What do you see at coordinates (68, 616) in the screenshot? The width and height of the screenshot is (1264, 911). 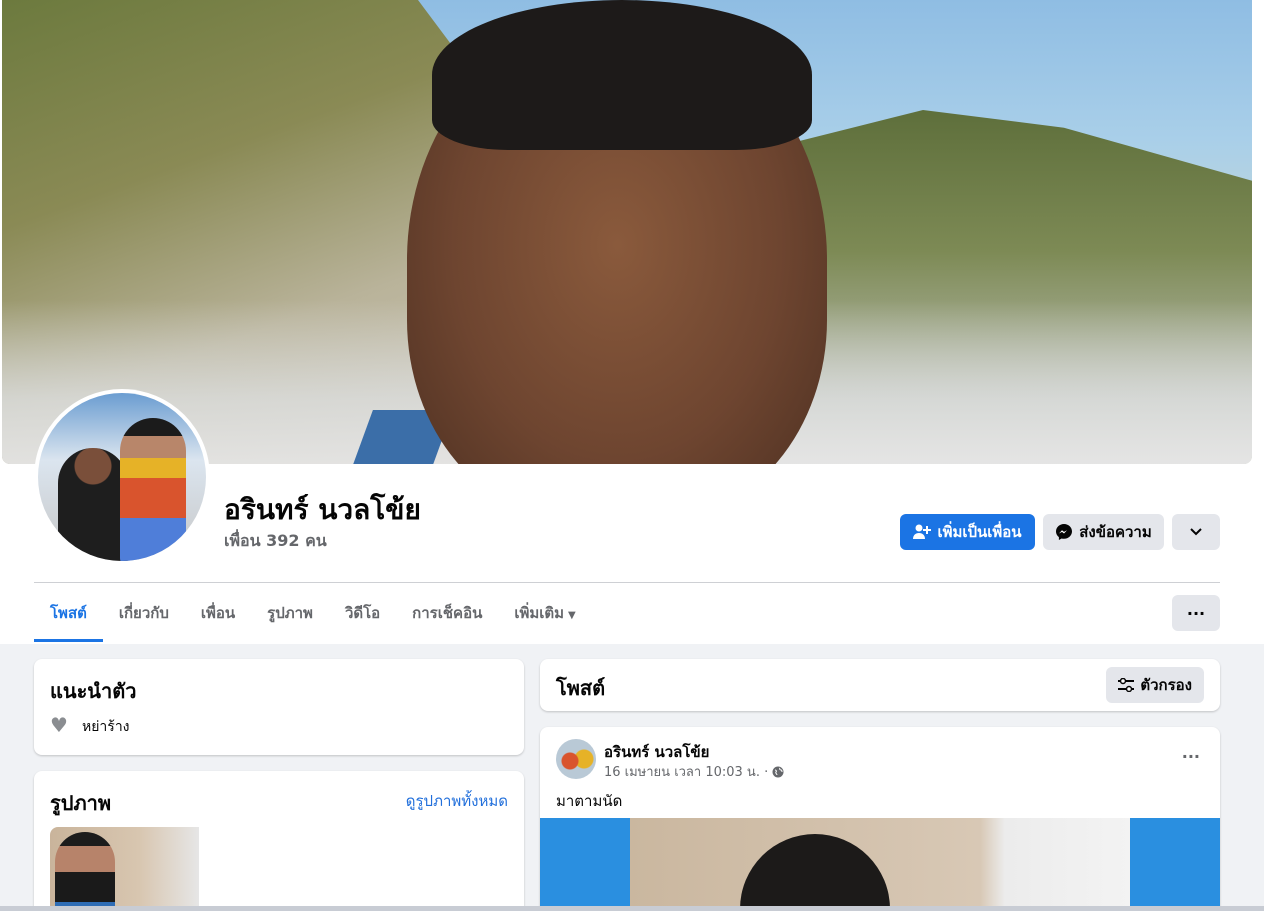 I see `tab-posts: โพสต์` at bounding box center [68, 616].